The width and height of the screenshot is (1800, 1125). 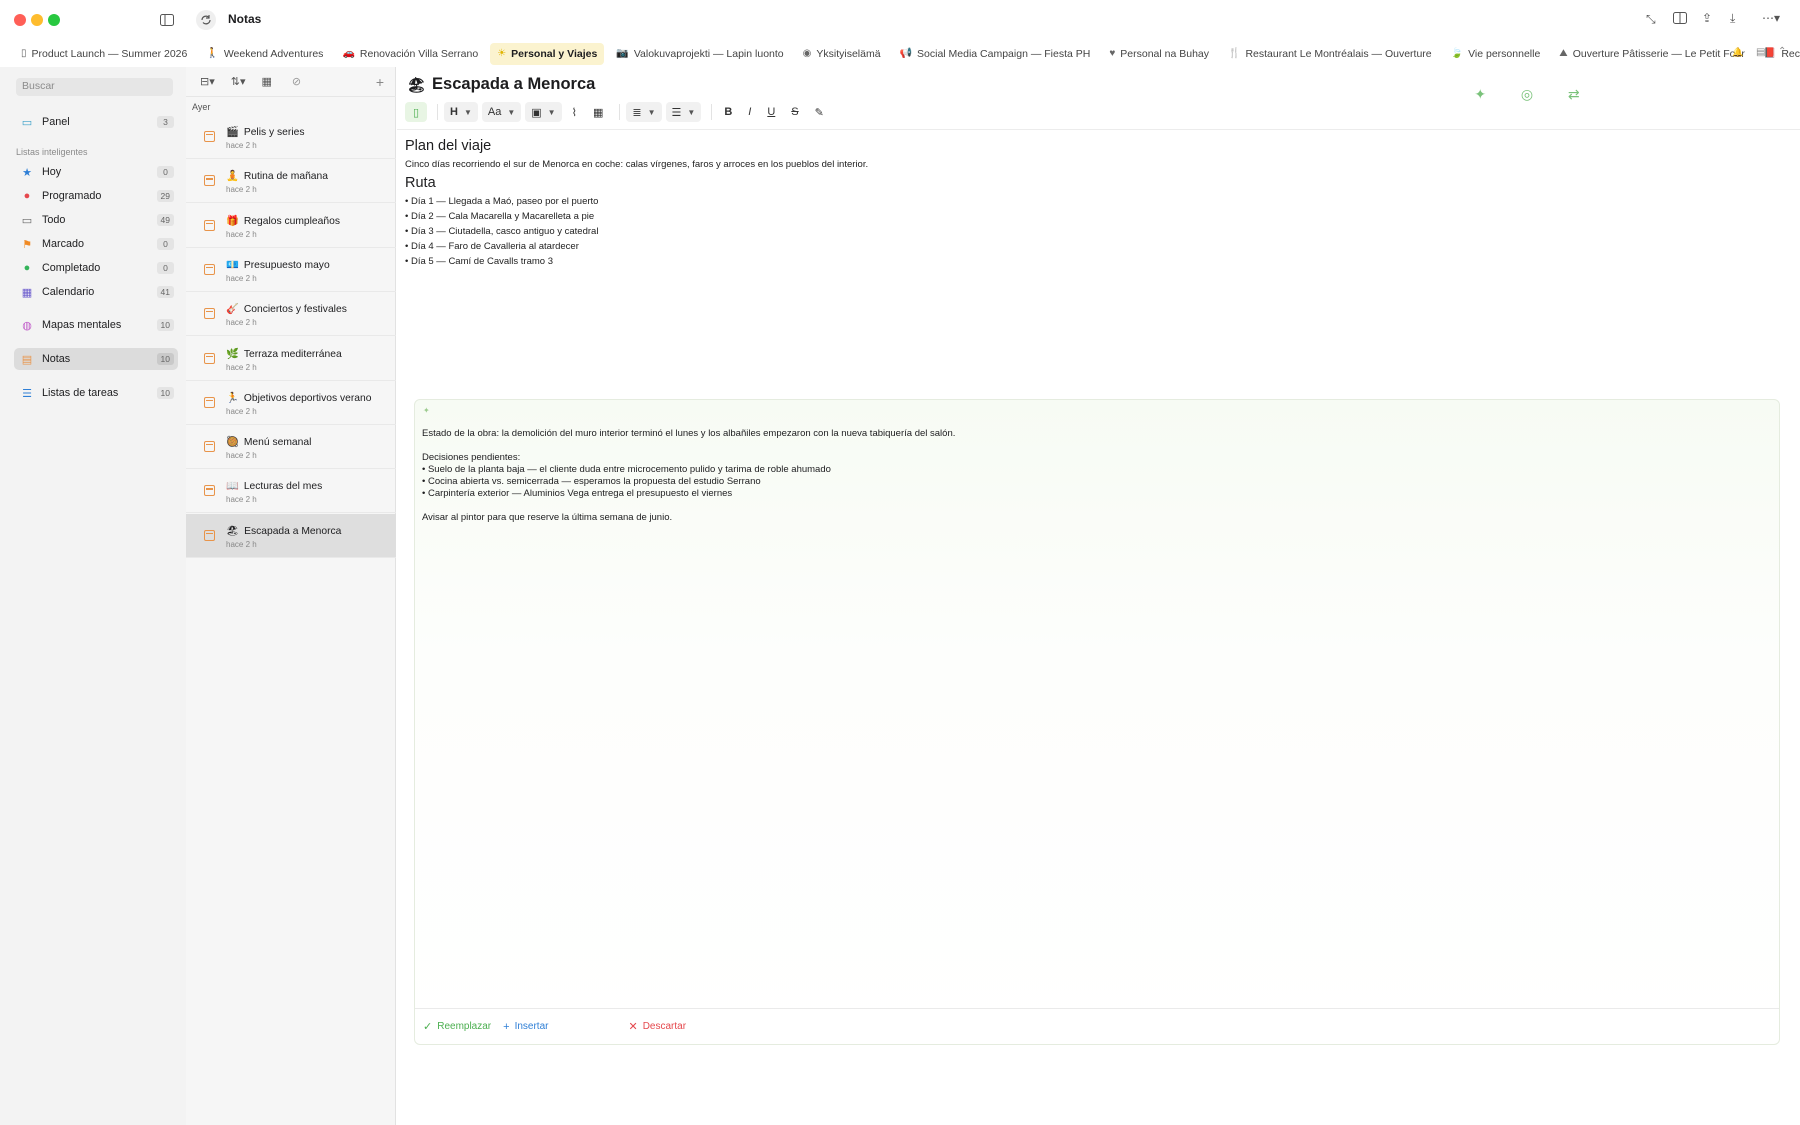 I want to click on list-item: 🏖 Escapada a Menorca hace 2 h, so click(x=291, y=535).